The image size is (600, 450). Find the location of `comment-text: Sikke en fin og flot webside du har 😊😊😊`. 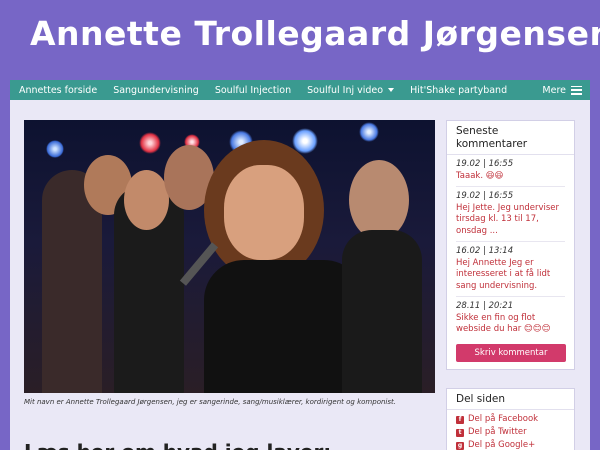

comment-text: Sikke en fin og flot webside du har 😊😊😊 is located at coordinates (510, 324).